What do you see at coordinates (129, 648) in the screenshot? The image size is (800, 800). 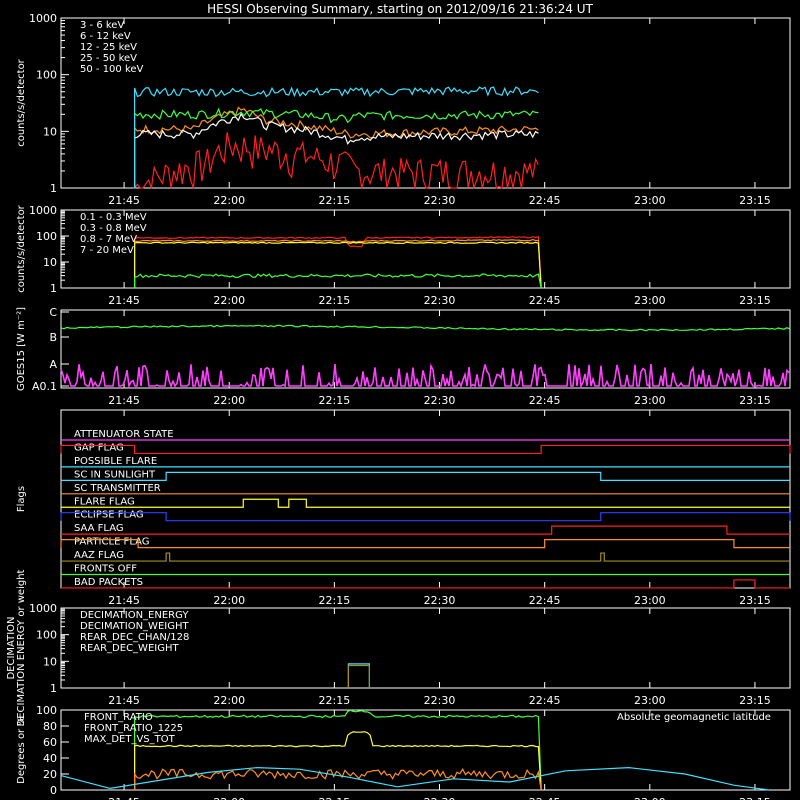 I see `legend-rear-dec-weight: REAR_DEC_WEIGHT` at bounding box center [129, 648].